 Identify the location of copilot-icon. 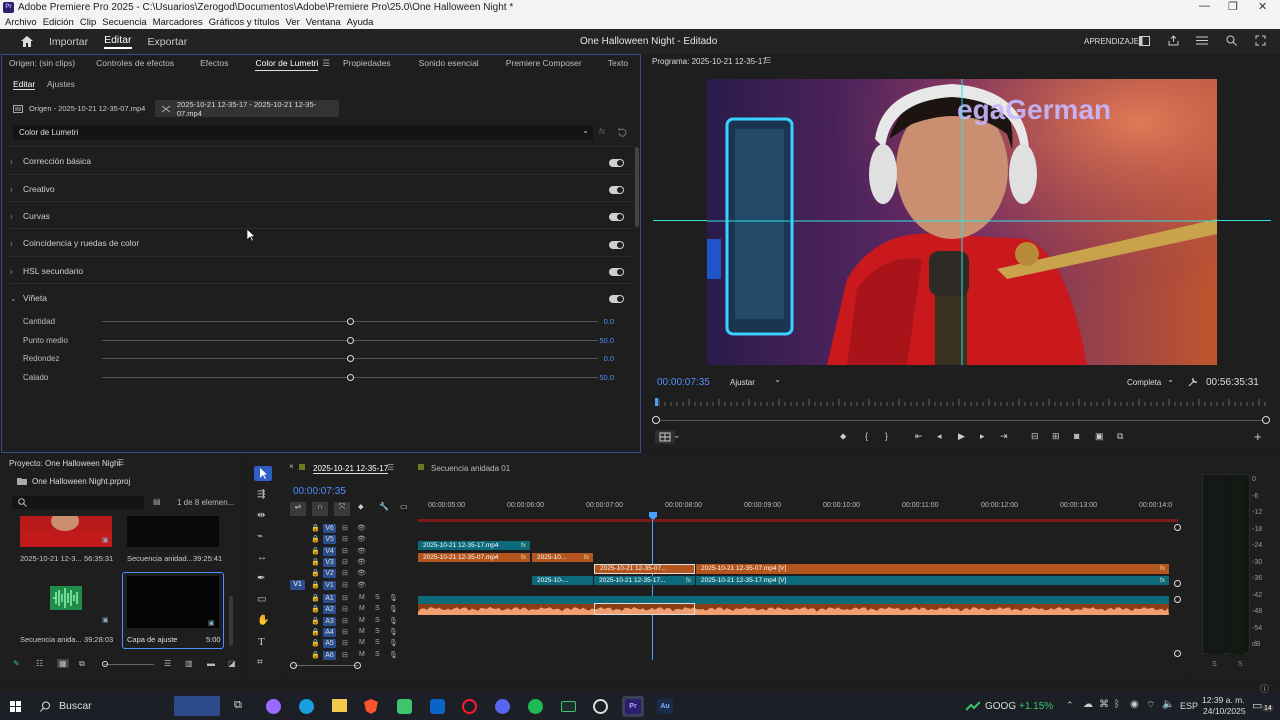
(273, 706).